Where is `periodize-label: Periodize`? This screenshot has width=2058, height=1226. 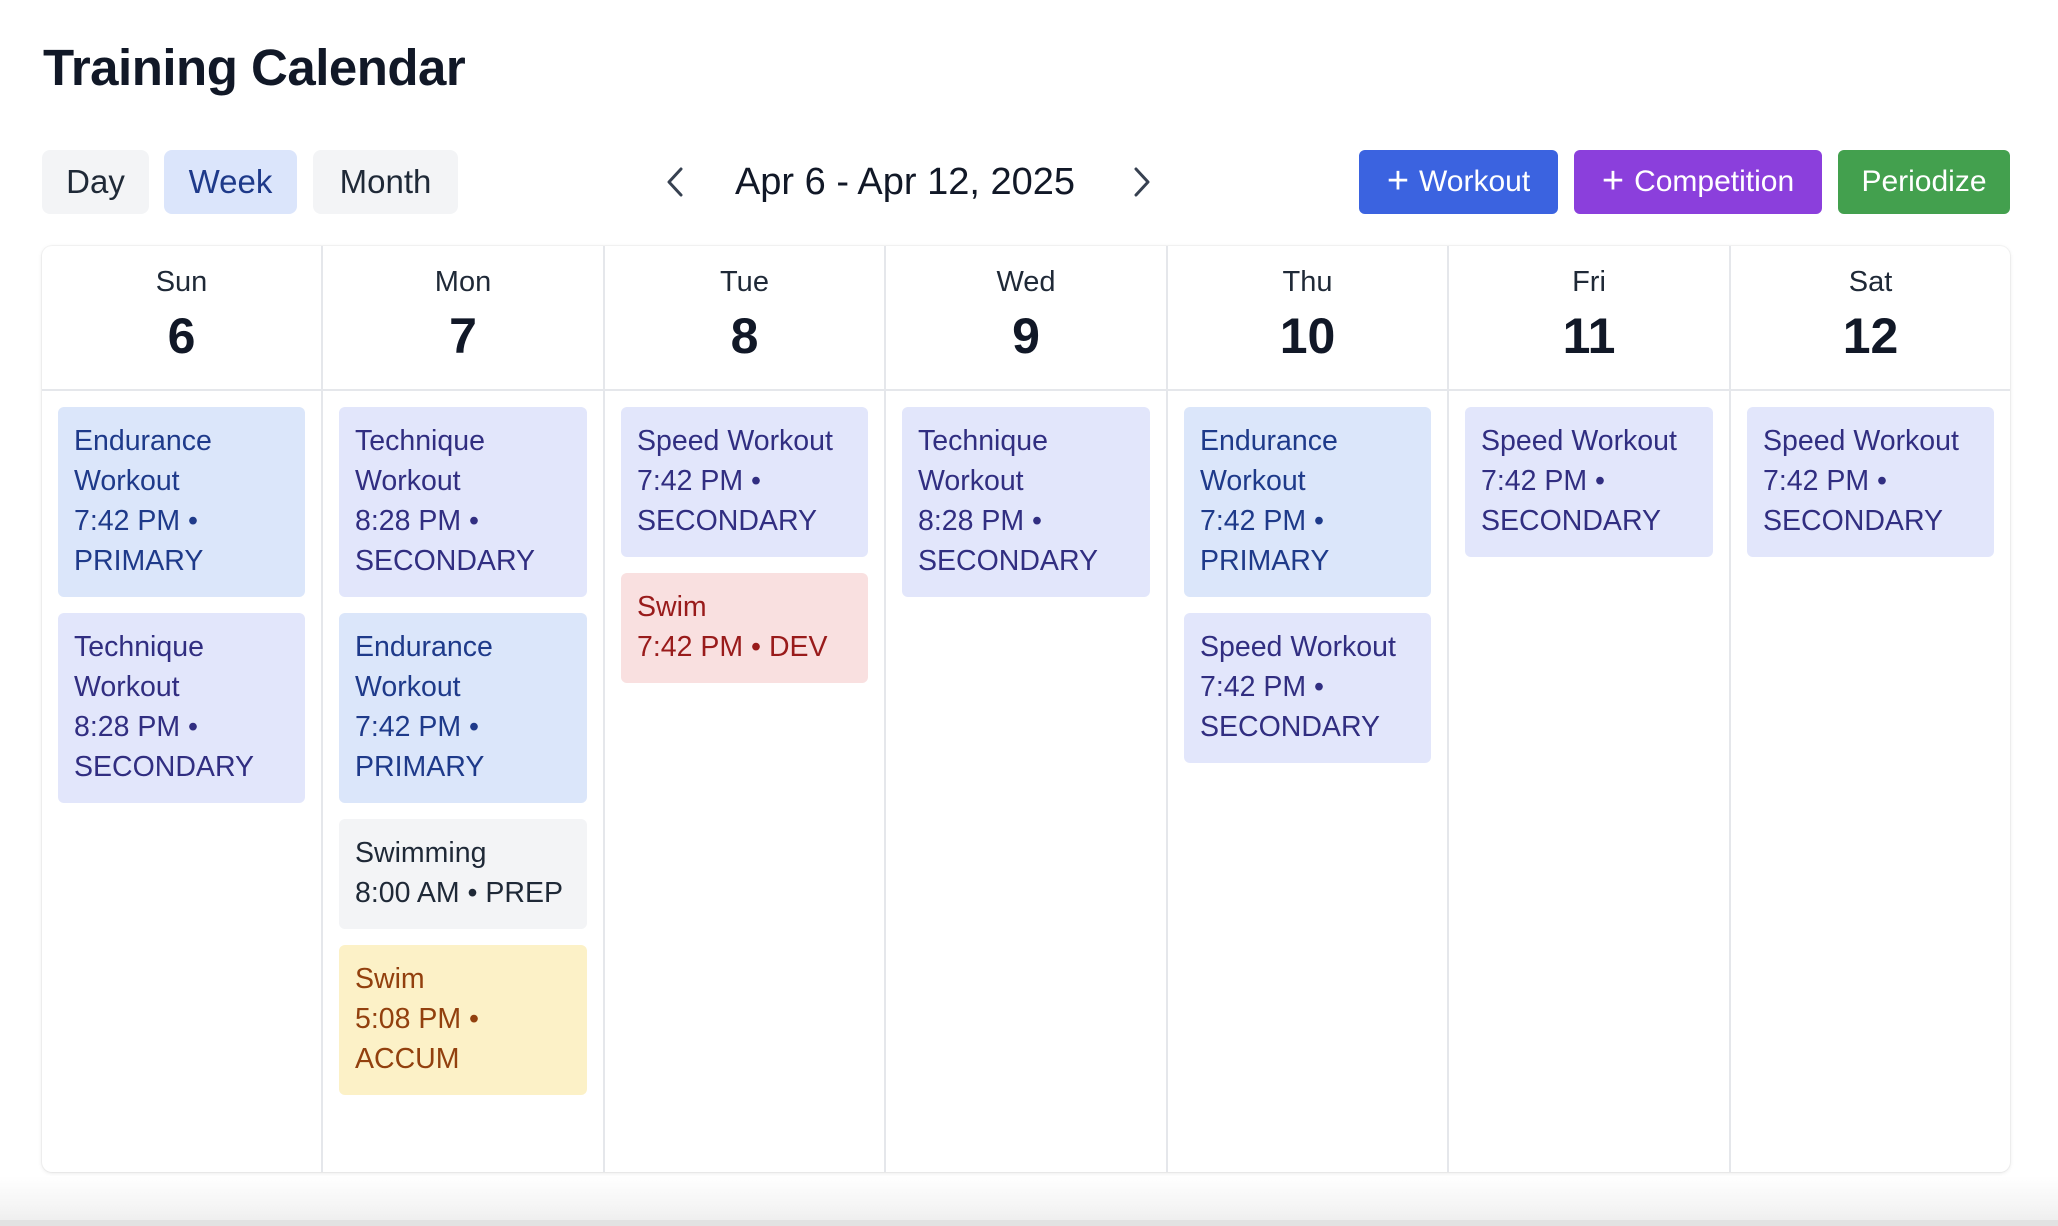
periodize-label: Periodize is located at coordinates (1924, 181).